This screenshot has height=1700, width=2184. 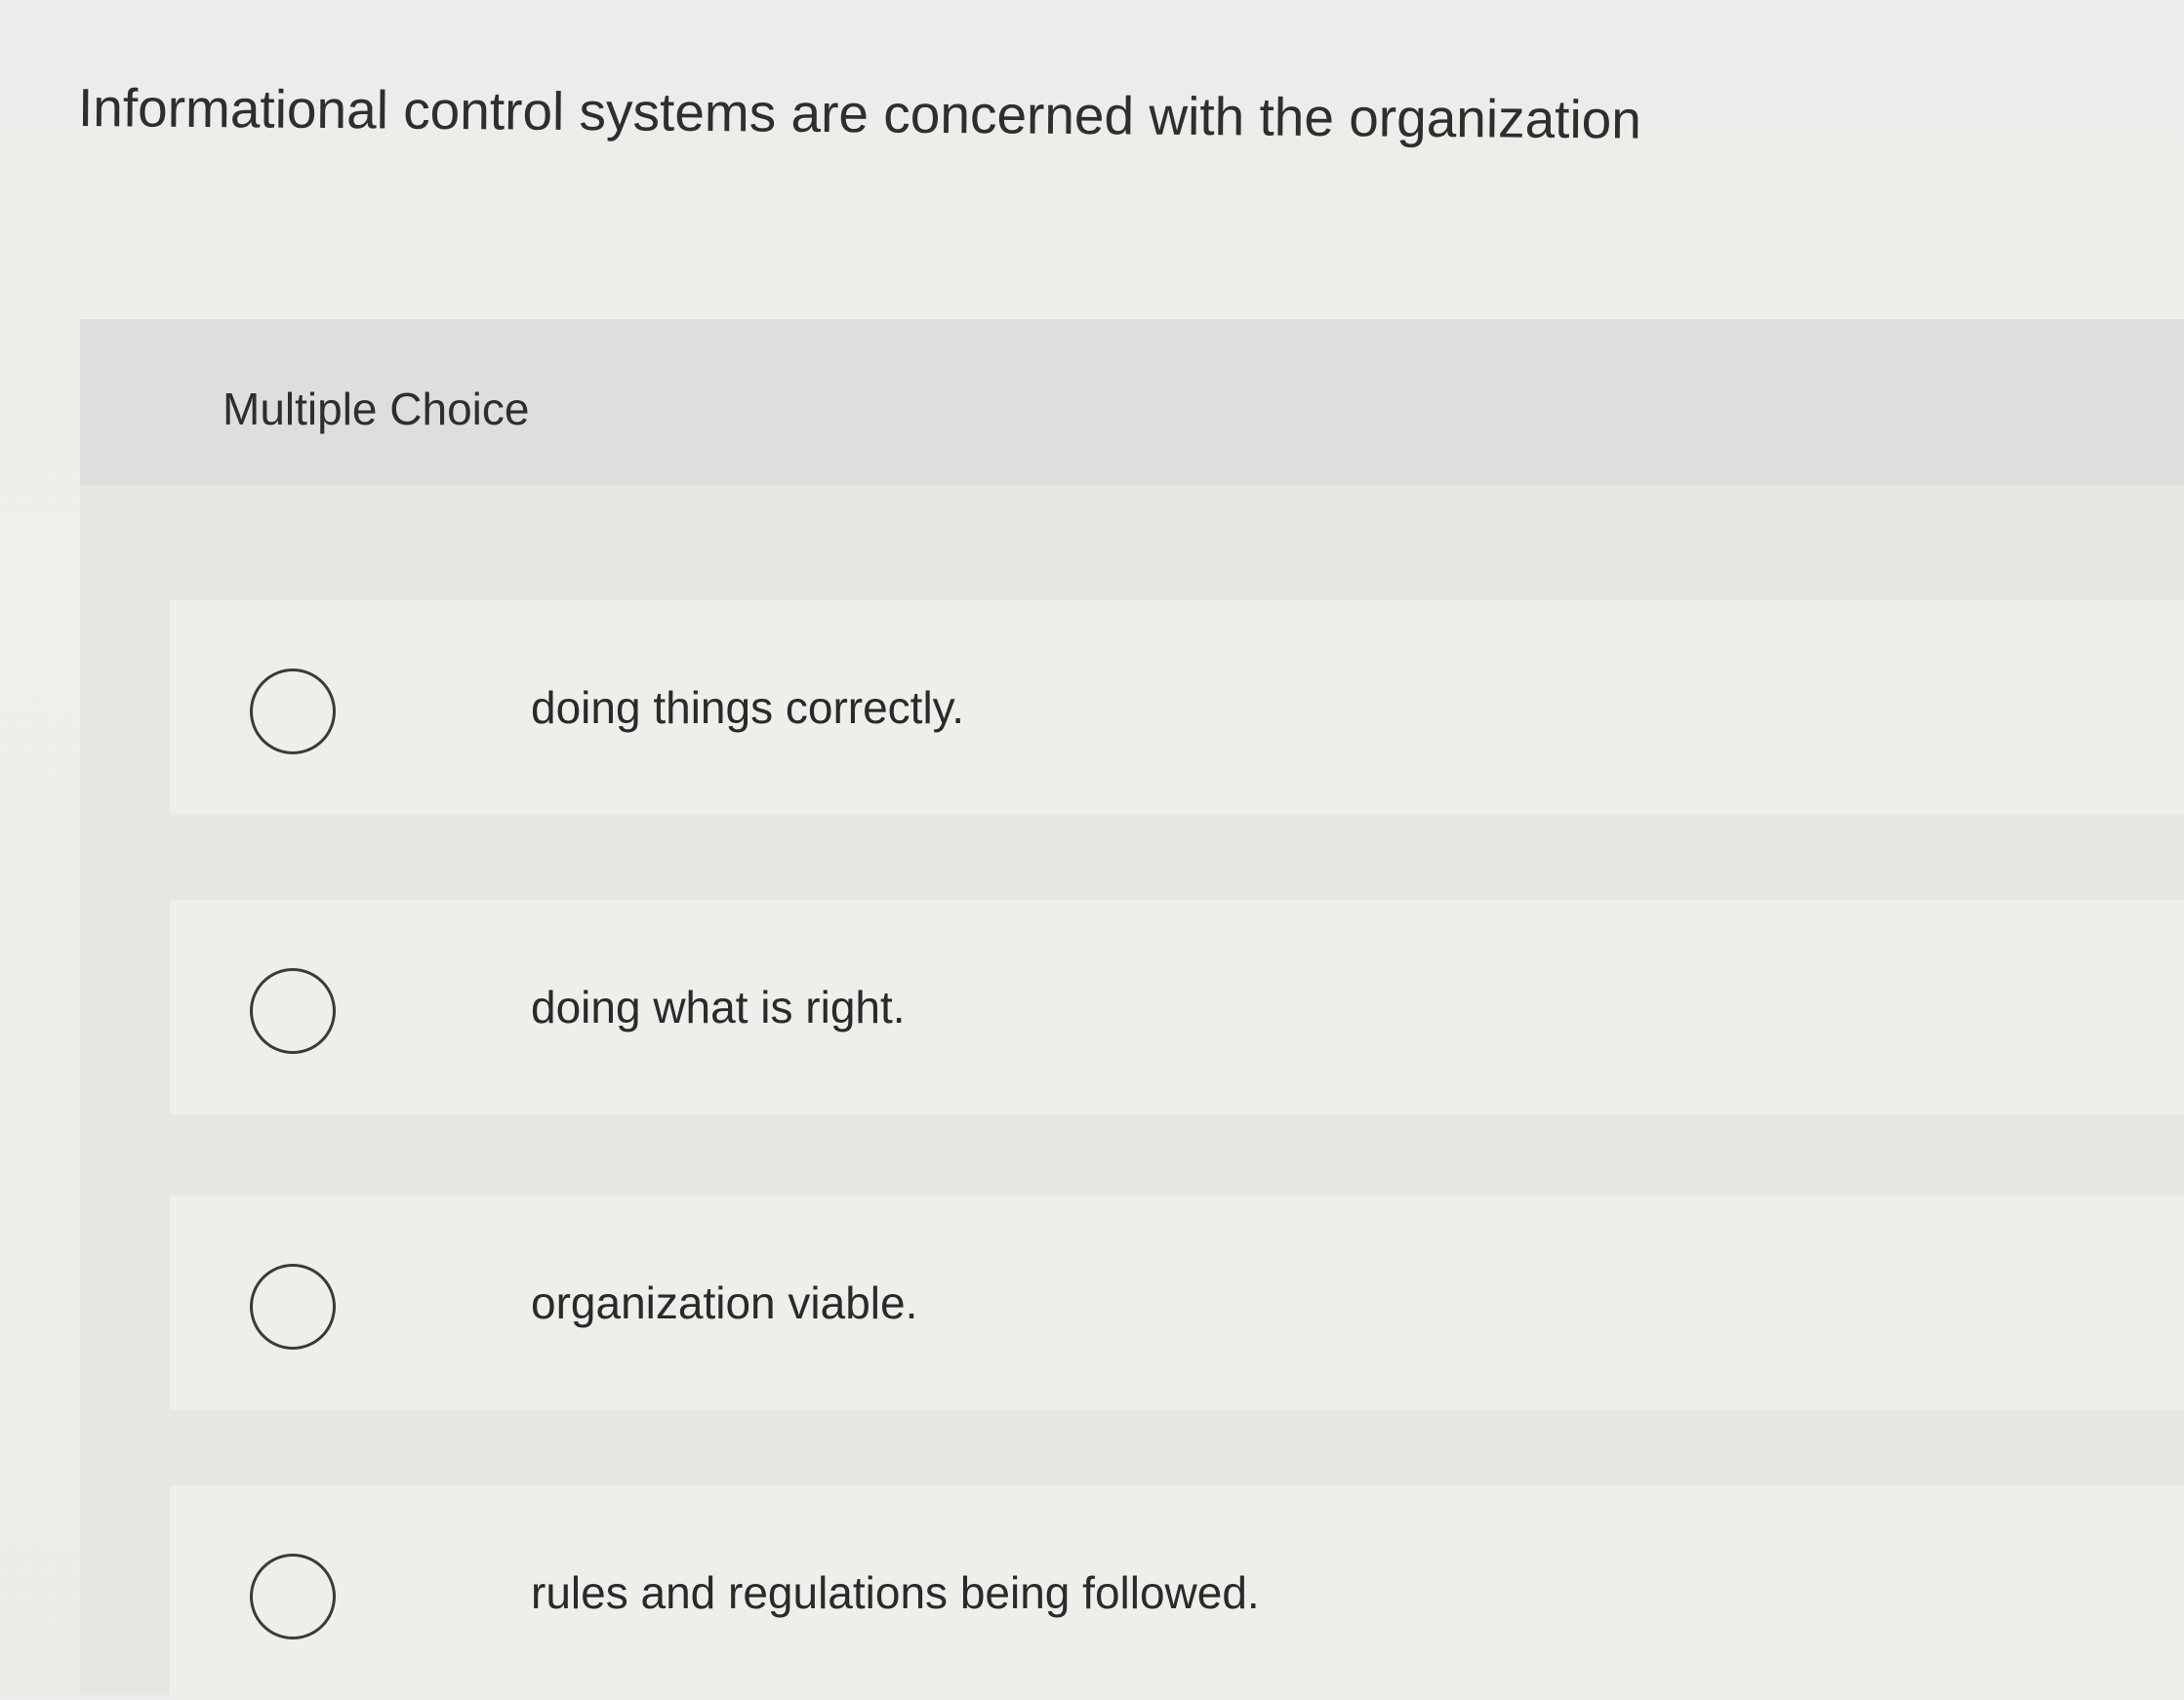 I want to click on answer-option-label: rules and regulations being followed., so click(x=895, y=1592).